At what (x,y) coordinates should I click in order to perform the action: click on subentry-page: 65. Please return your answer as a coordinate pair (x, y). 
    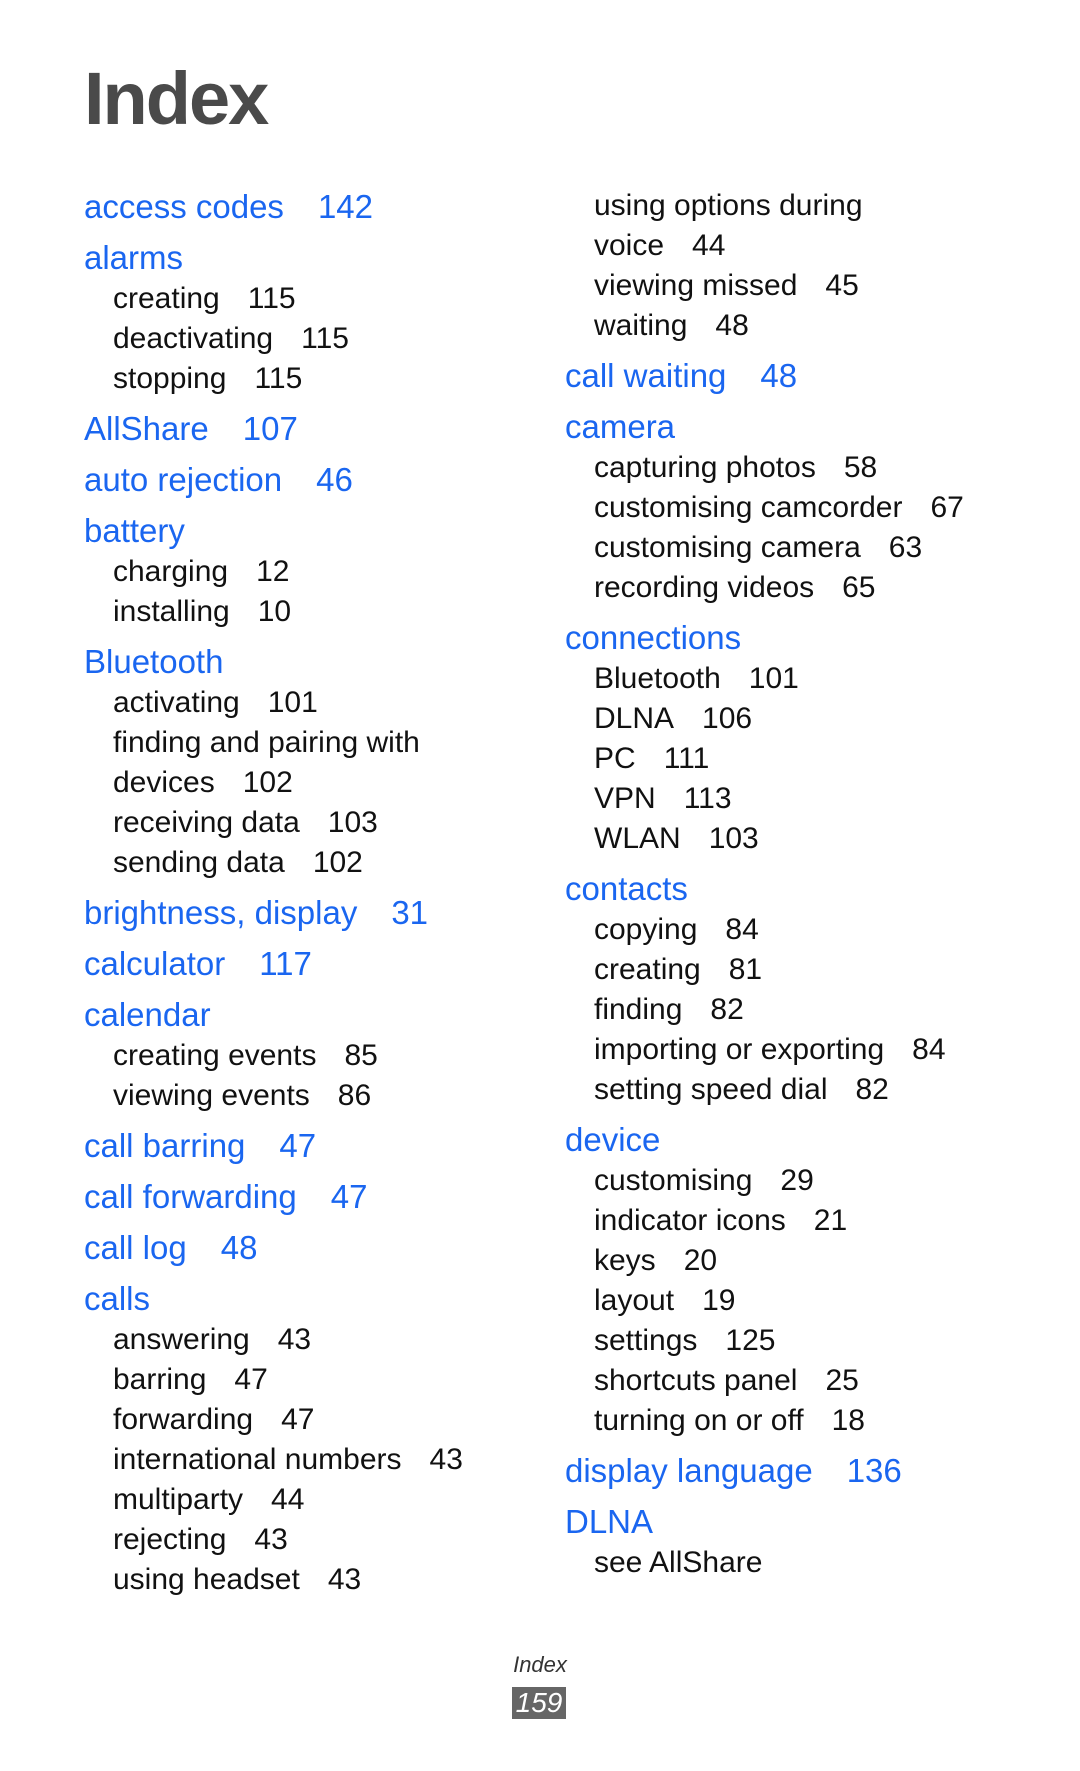
    Looking at the image, I should click on (858, 587).